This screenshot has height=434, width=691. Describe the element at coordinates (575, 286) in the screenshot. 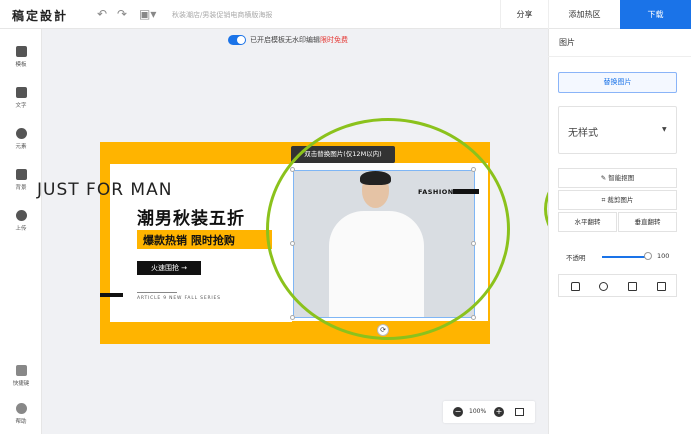

I see `lock-icon` at that location.